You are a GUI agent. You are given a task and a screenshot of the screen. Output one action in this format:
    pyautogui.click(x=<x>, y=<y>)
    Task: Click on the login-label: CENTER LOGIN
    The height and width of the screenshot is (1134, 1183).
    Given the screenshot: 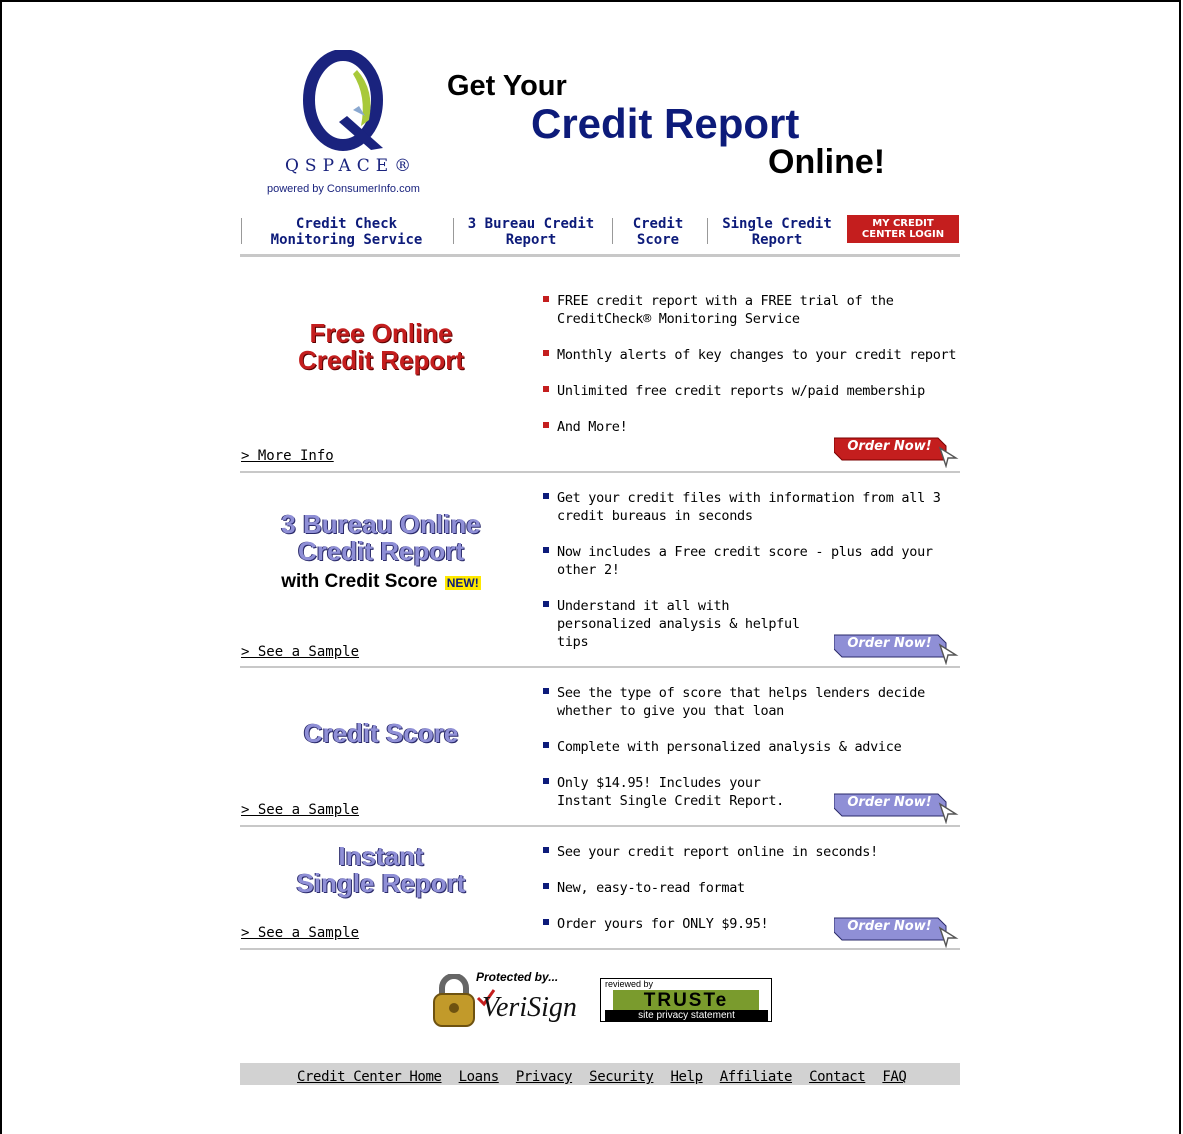 What is the action you would take?
    pyautogui.click(x=903, y=234)
    